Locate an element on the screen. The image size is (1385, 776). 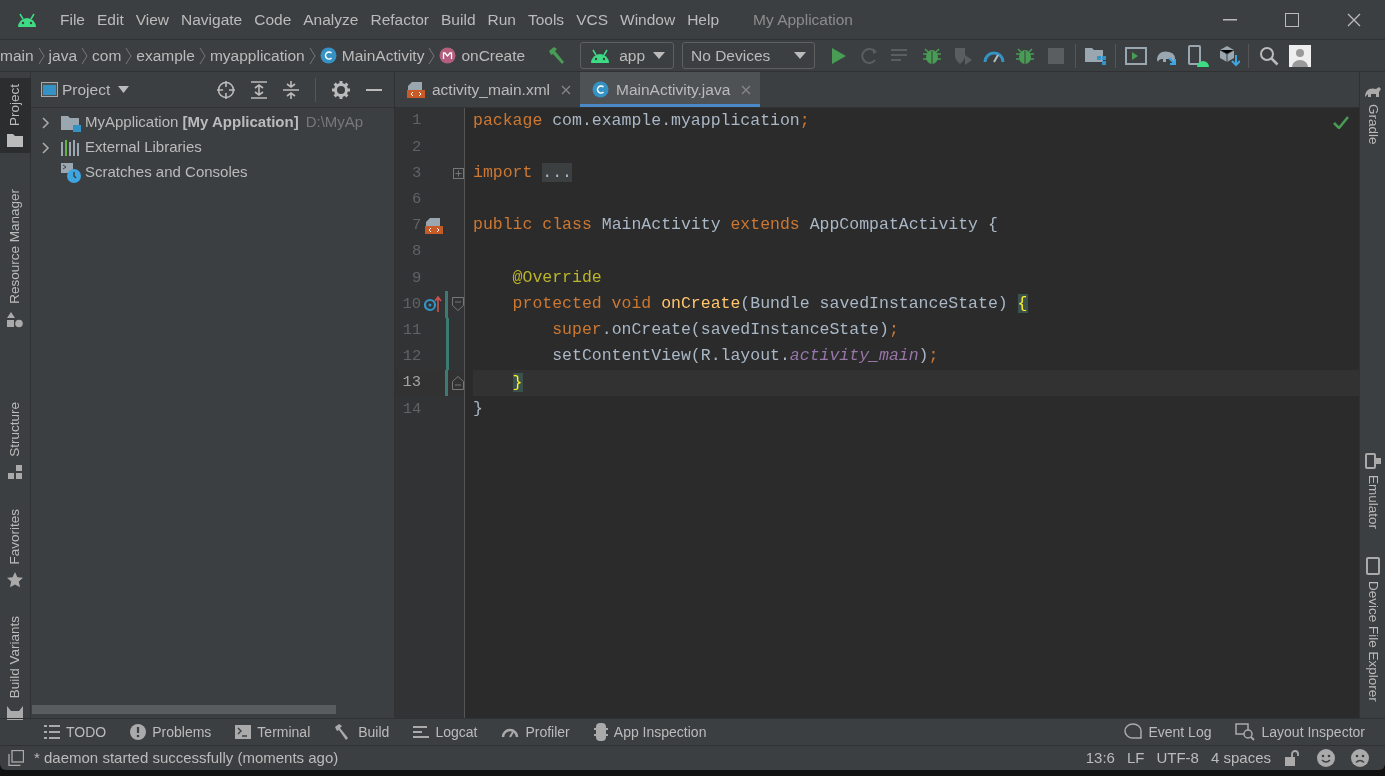
menu-item: Navigate is located at coordinates (212, 19).